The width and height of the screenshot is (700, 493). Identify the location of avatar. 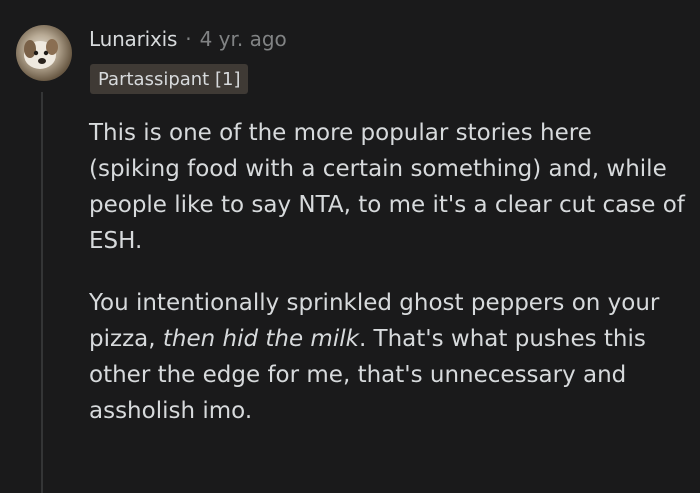
(44, 53).